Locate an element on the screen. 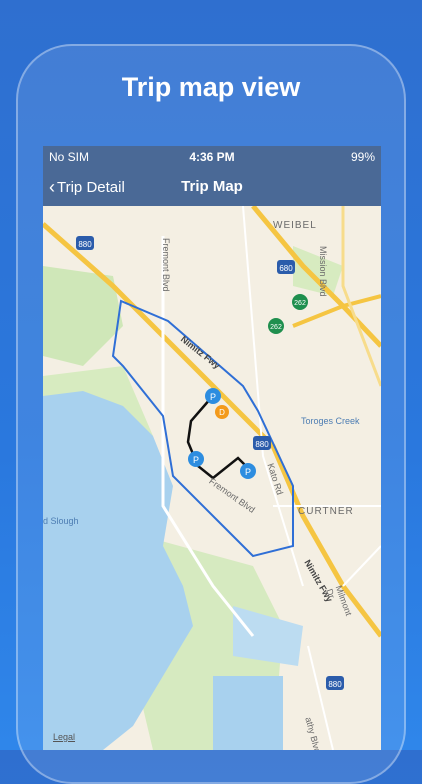 The image size is (422, 784). nav-title: Trip Map is located at coordinates (212, 186).